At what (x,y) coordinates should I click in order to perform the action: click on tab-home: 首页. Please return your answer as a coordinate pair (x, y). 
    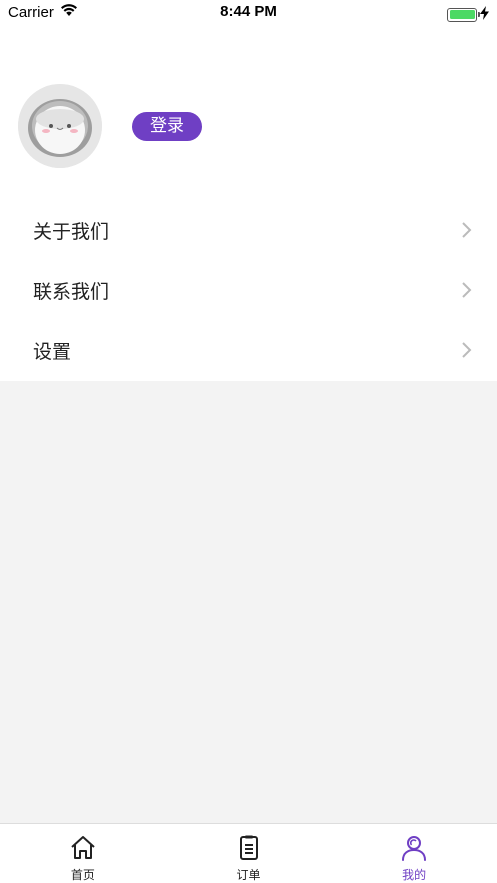
    Looking at the image, I should click on (83, 853).